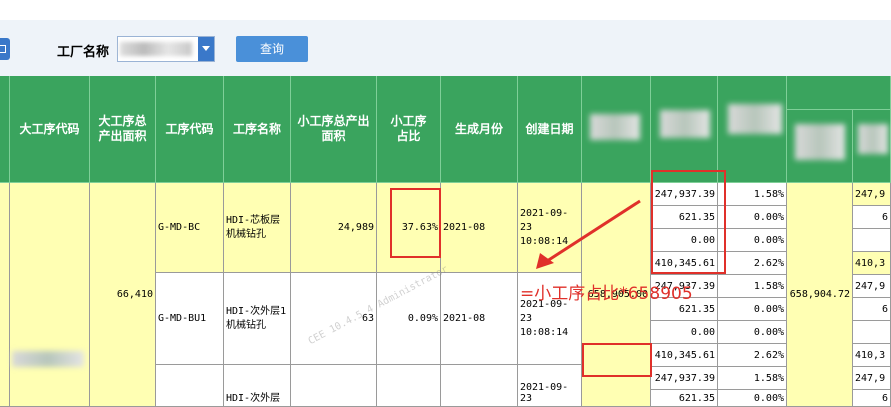 The image size is (891, 407). I want to click on factory-value-redacted, so click(156, 49).